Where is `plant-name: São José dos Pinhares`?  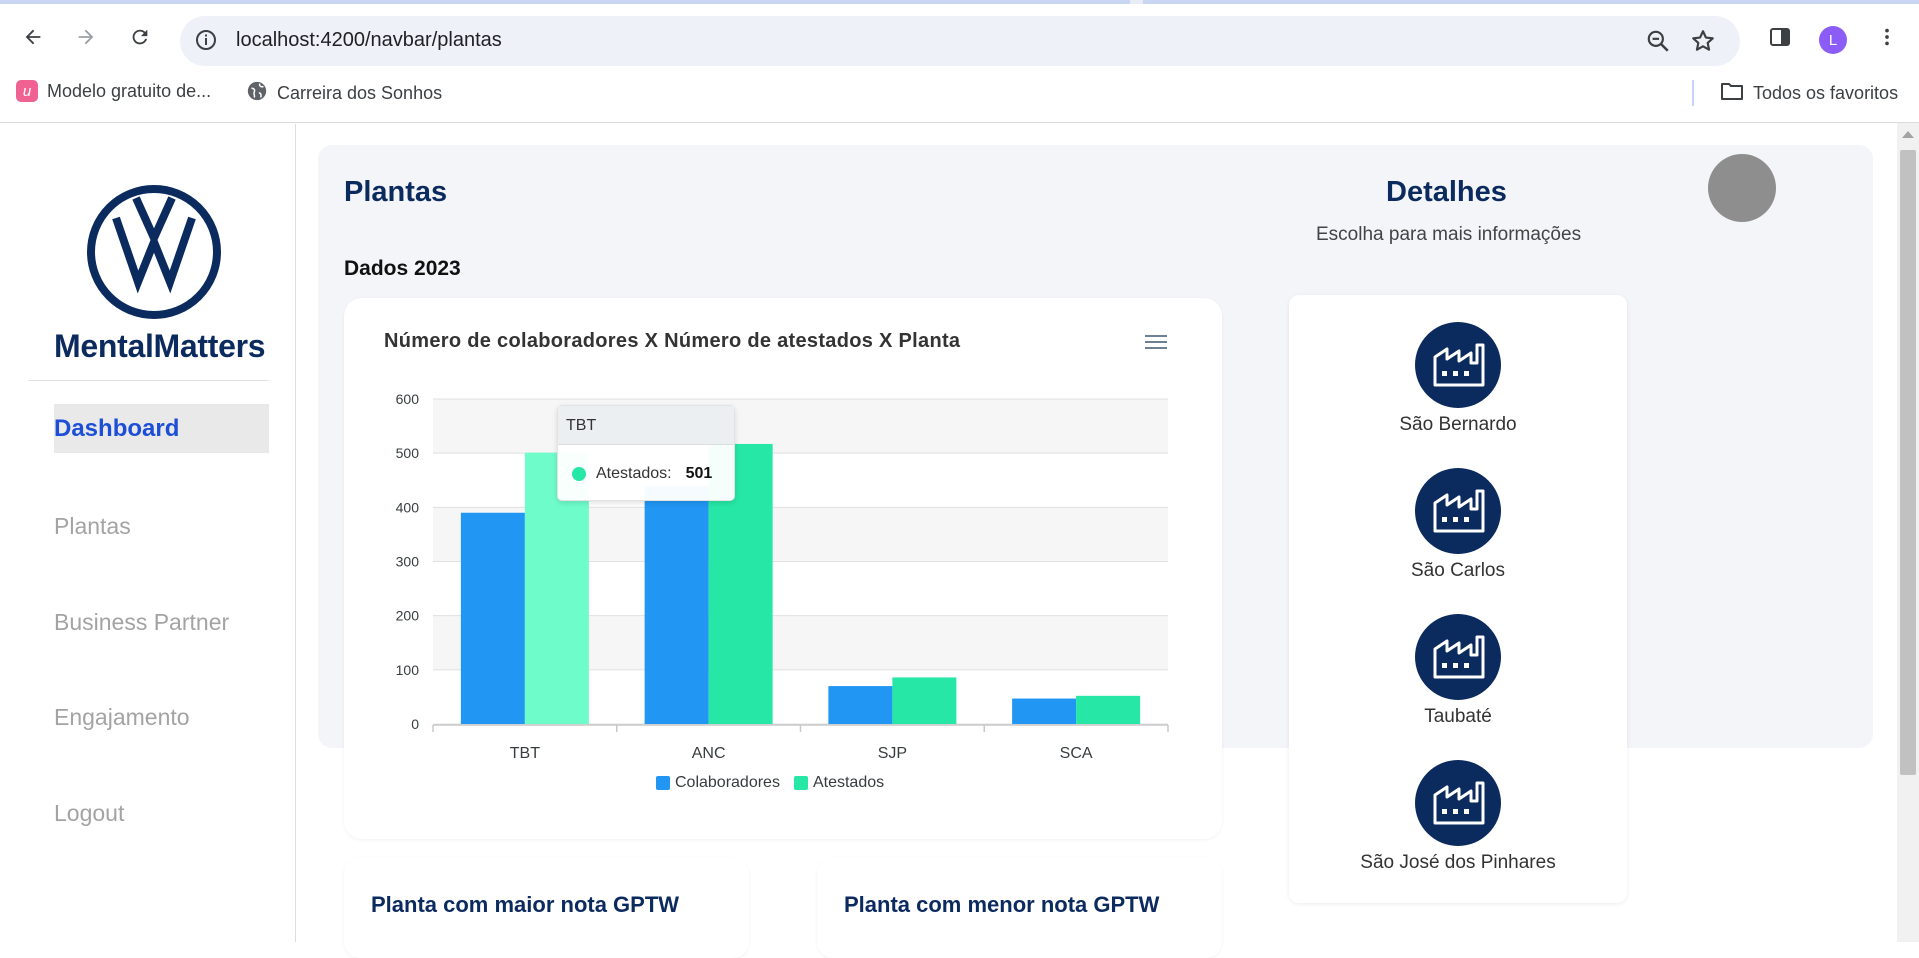 plant-name: São José dos Pinhares is located at coordinates (1458, 862).